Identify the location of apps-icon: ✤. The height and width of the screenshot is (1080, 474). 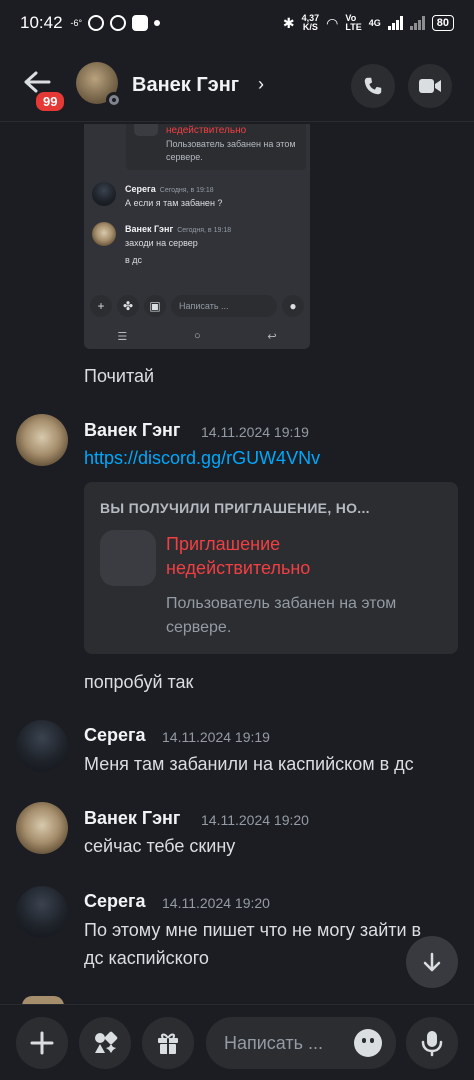
(128, 306).